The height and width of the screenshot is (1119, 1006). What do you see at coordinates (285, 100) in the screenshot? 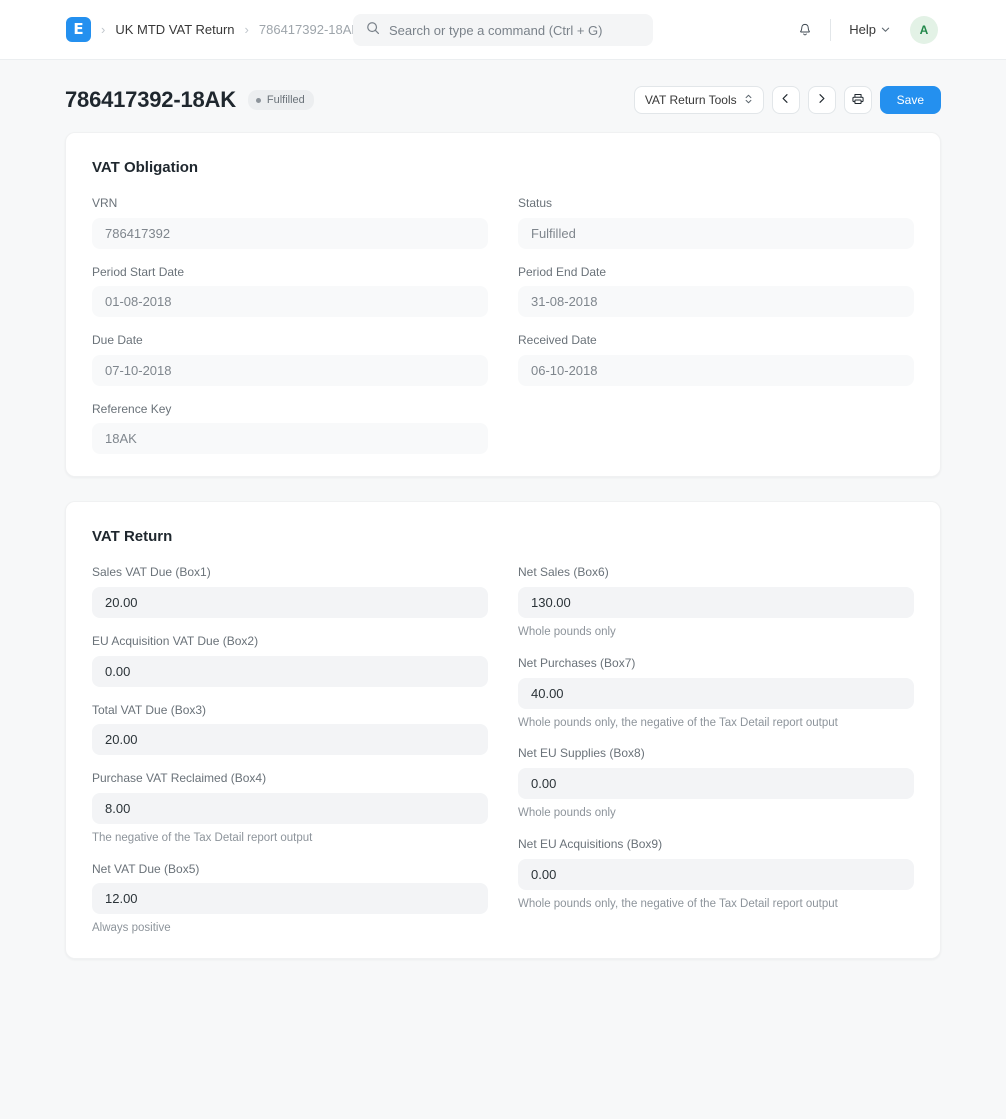
I see `status-badge-label: Fulfilled` at bounding box center [285, 100].